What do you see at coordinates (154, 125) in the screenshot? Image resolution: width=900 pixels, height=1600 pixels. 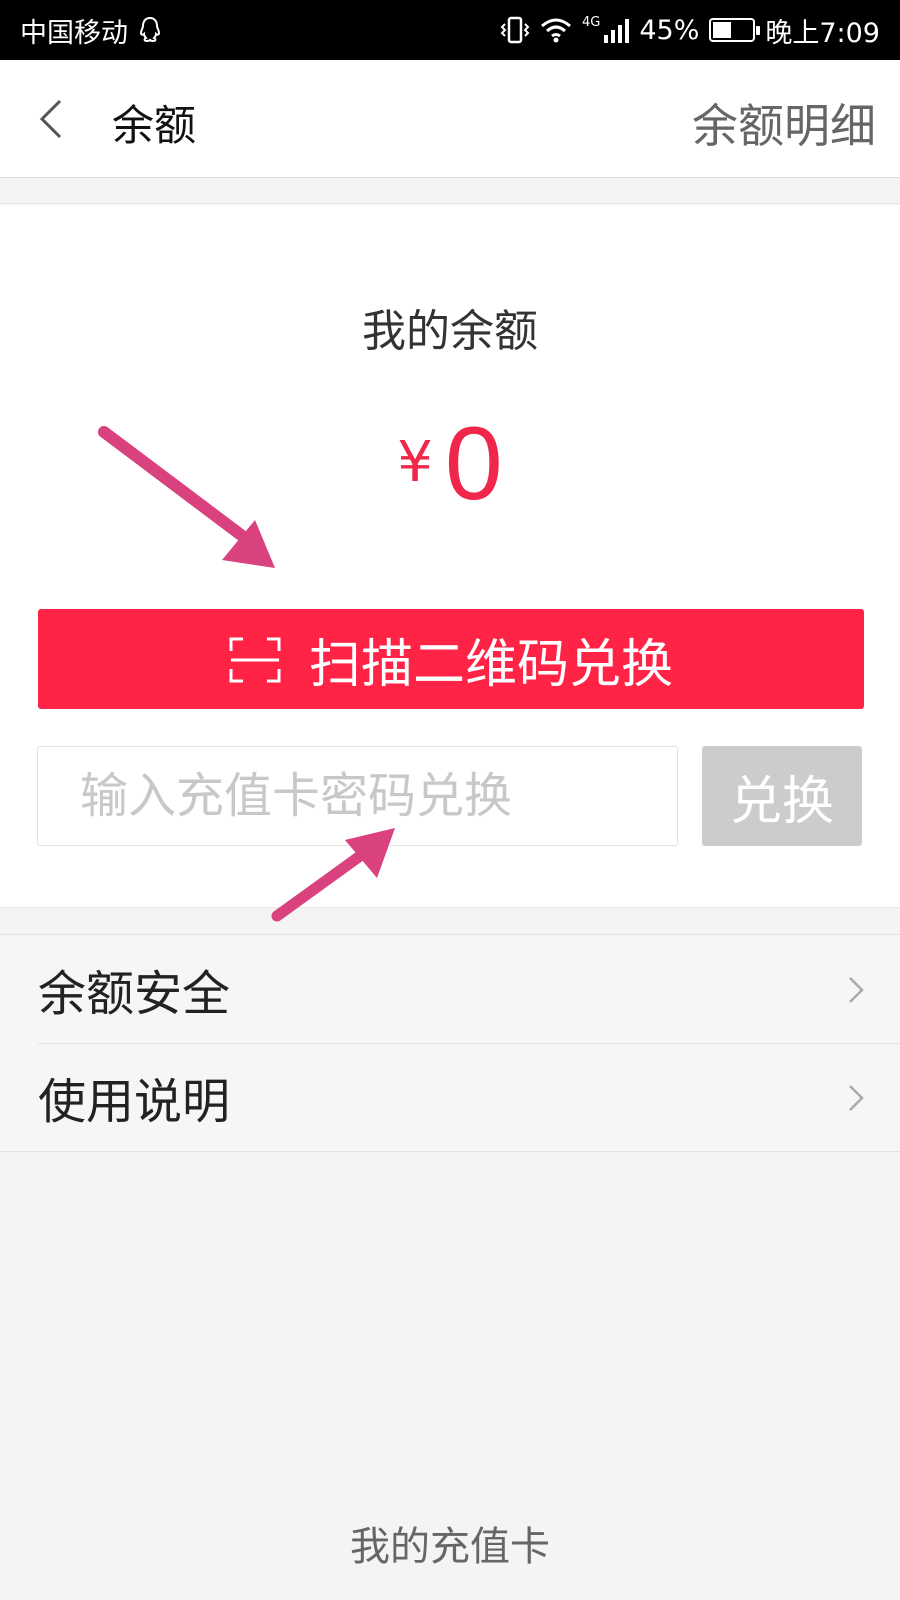 I see `page-title: 余额` at bounding box center [154, 125].